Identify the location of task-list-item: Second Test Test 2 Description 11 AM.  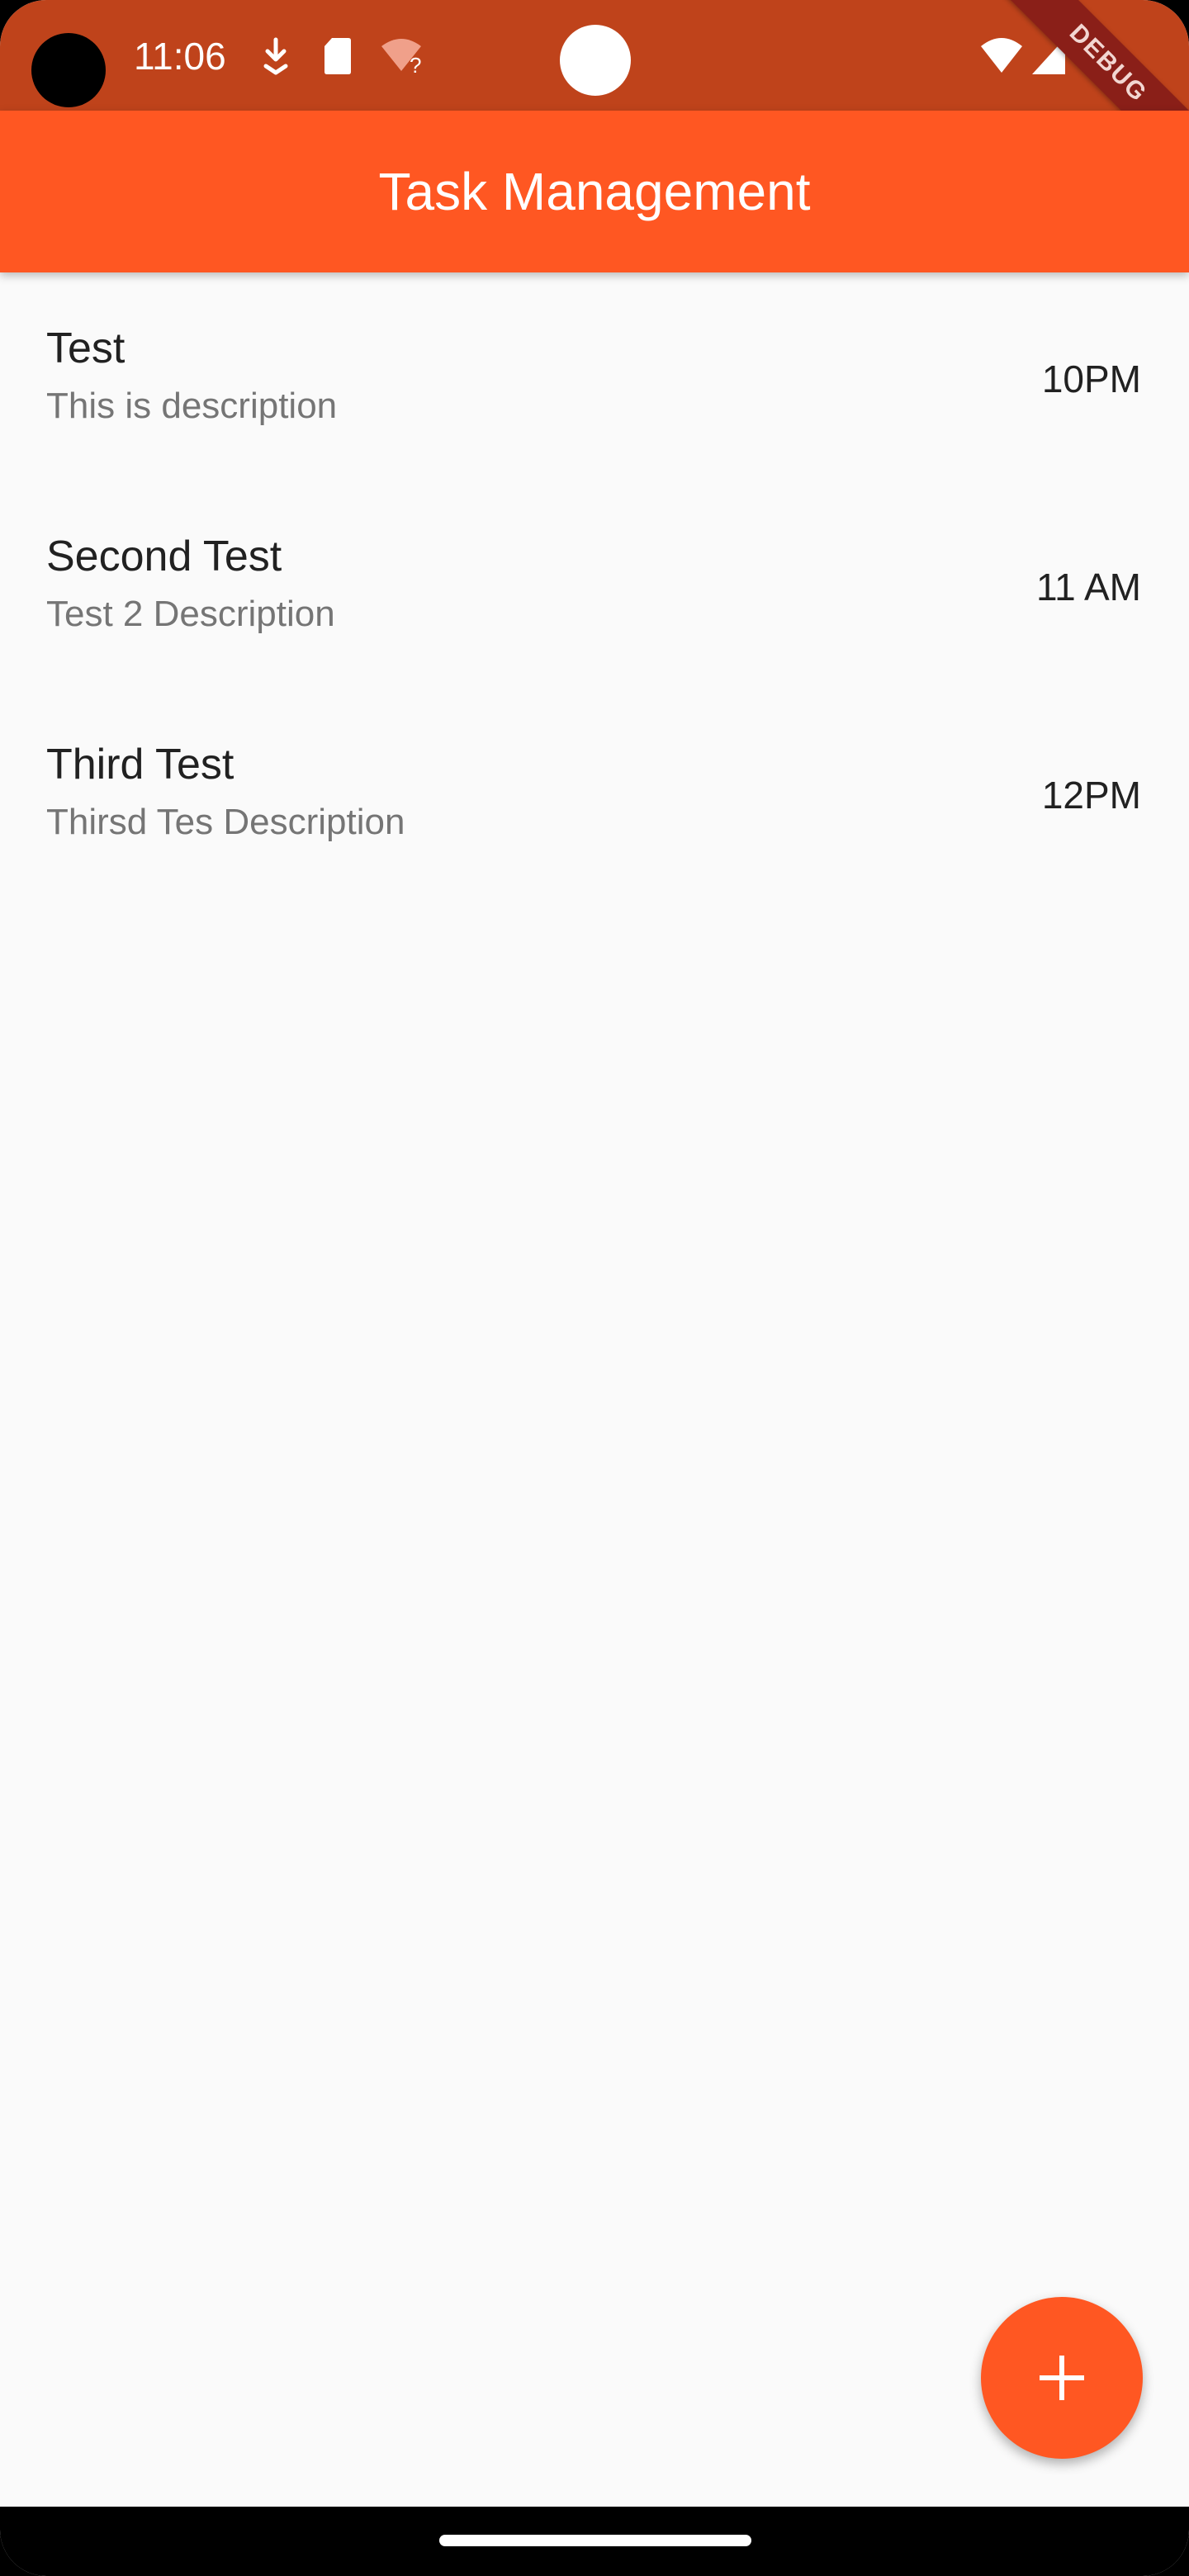
(594, 585).